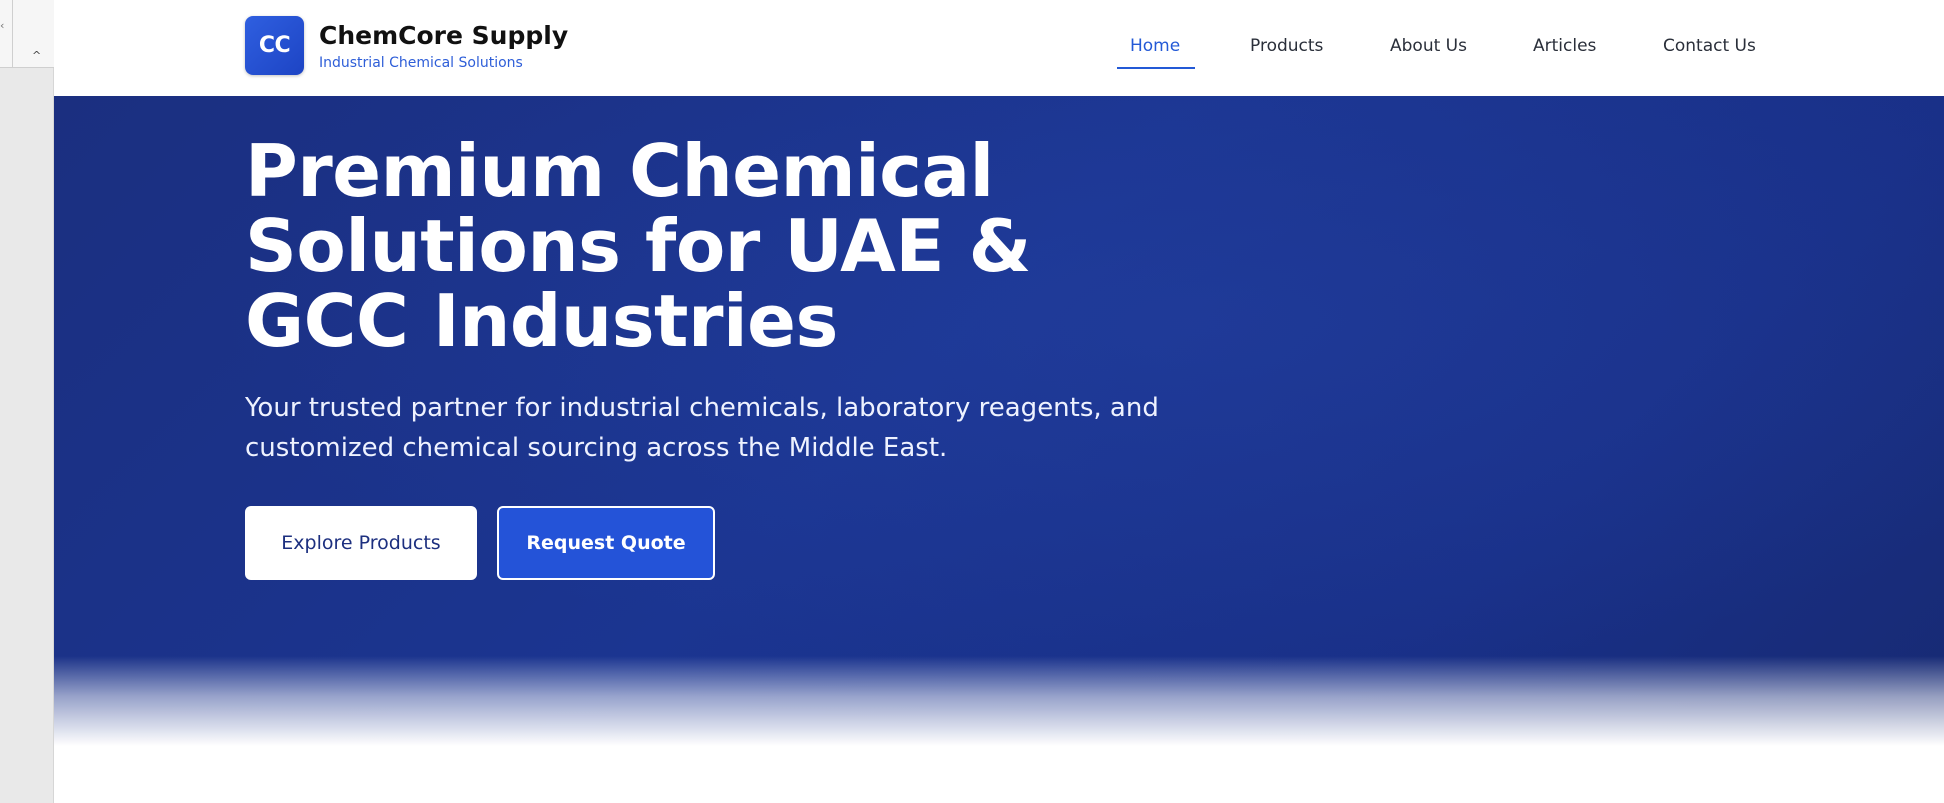 Image resolution: width=1944 pixels, height=803 pixels. I want to click on chevron-up-icon: ^, so click(36, 55).